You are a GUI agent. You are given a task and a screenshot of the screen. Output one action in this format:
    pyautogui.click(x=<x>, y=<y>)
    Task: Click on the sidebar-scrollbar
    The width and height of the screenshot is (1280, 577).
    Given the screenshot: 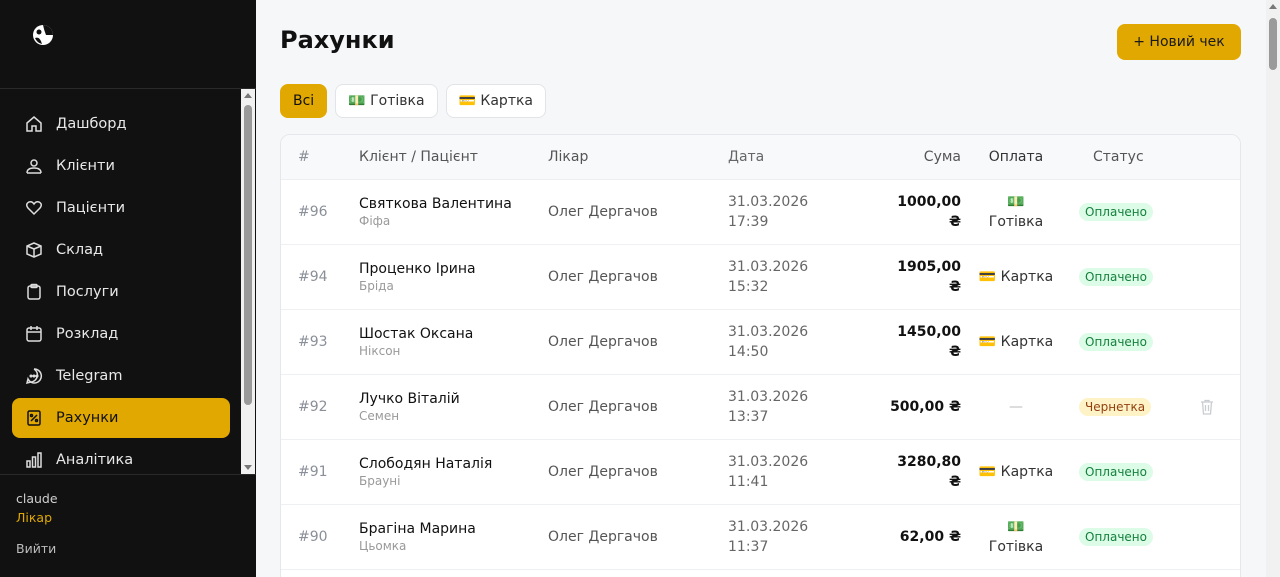 What is the action you would take?
    pyautogui.click(x=248, y=281)
    